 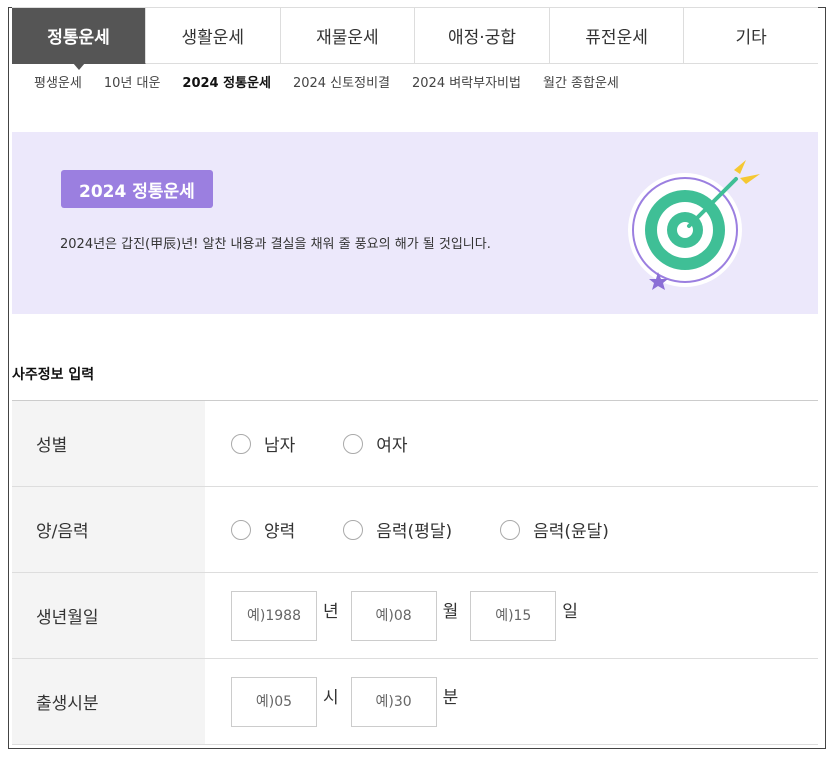 What do you see at coordinates (108, 443) in the screenshot?
I see `gender-label: 성별` at bounding box center [108, 443].